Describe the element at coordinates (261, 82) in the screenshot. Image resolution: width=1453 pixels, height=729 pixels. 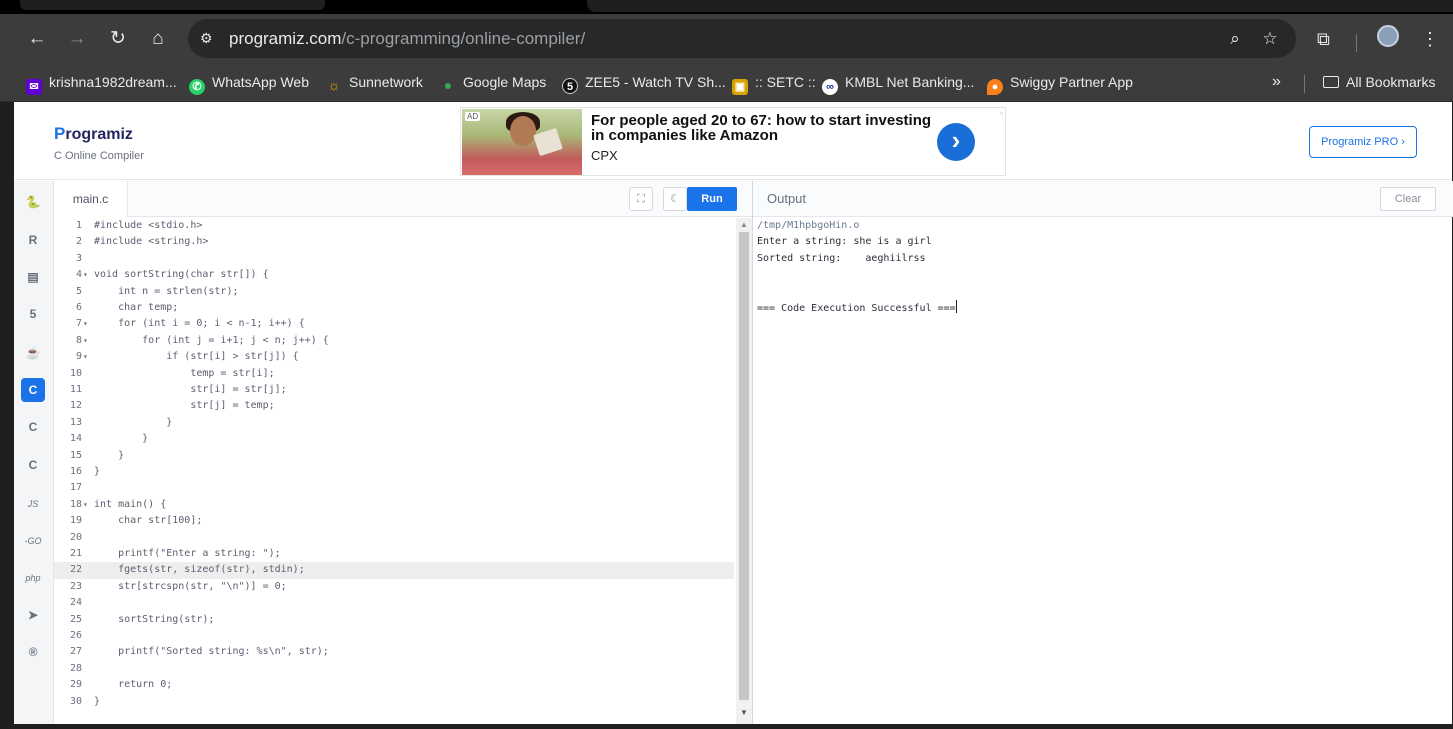
I see `bookmark-label: WhatsApp Web` at that location.